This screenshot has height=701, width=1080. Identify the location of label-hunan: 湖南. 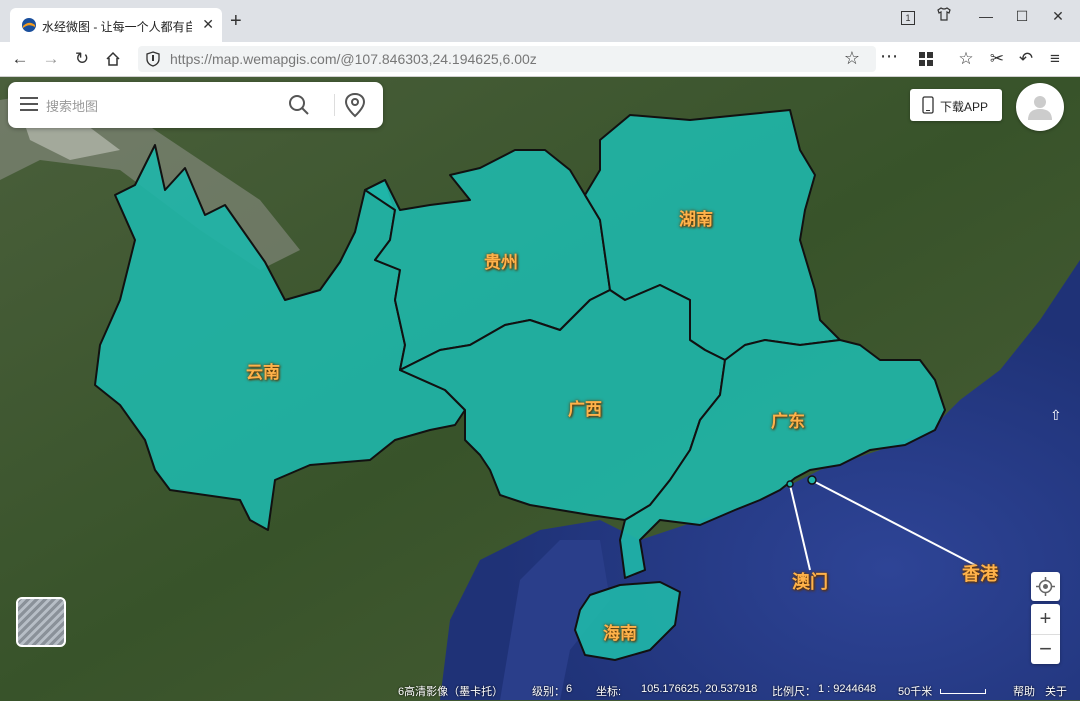
(696, 219).